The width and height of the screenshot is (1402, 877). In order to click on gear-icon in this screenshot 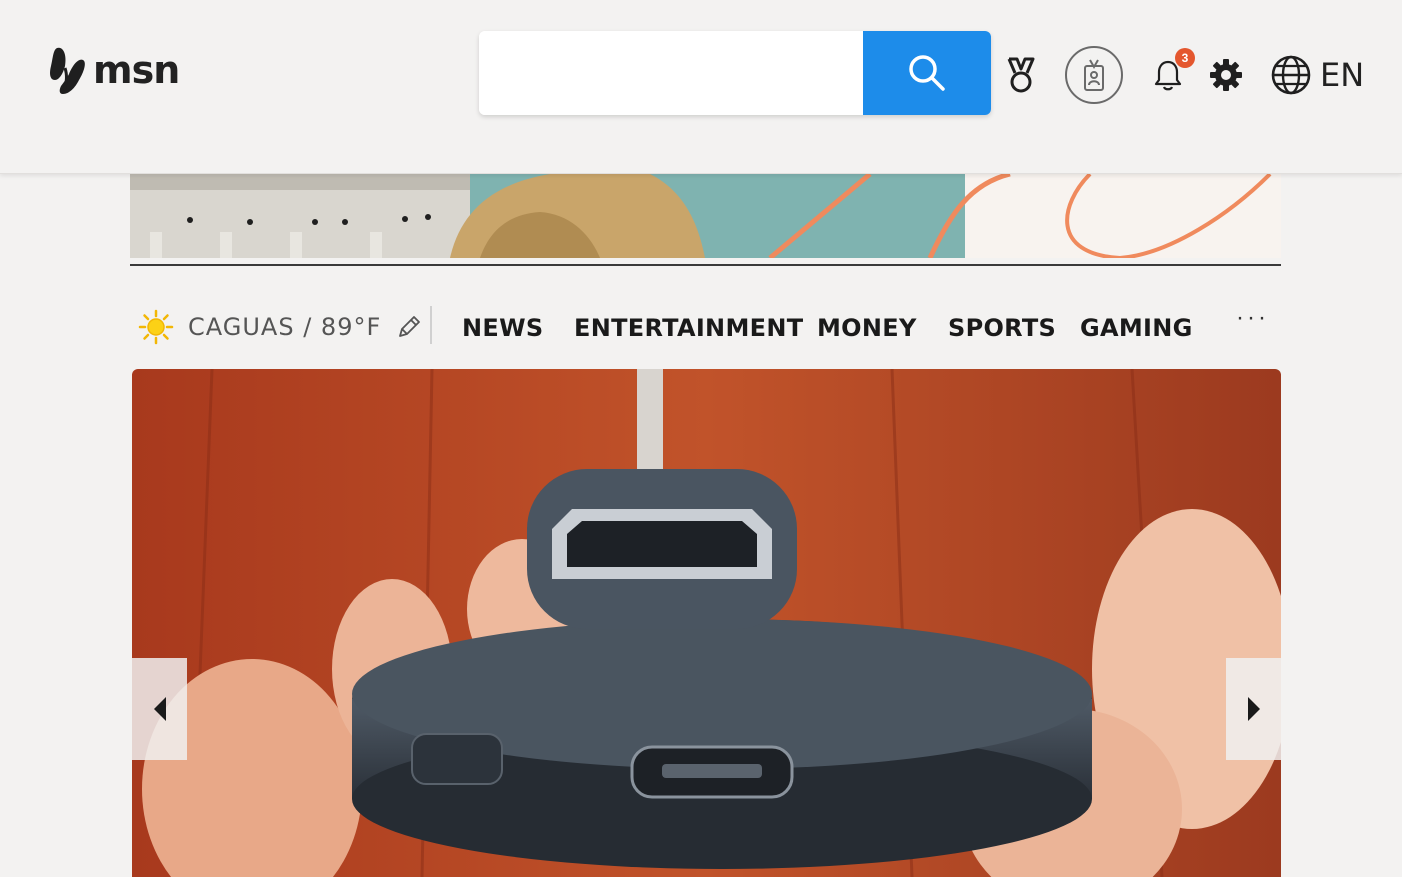, I will do `click(1226, 75)`.